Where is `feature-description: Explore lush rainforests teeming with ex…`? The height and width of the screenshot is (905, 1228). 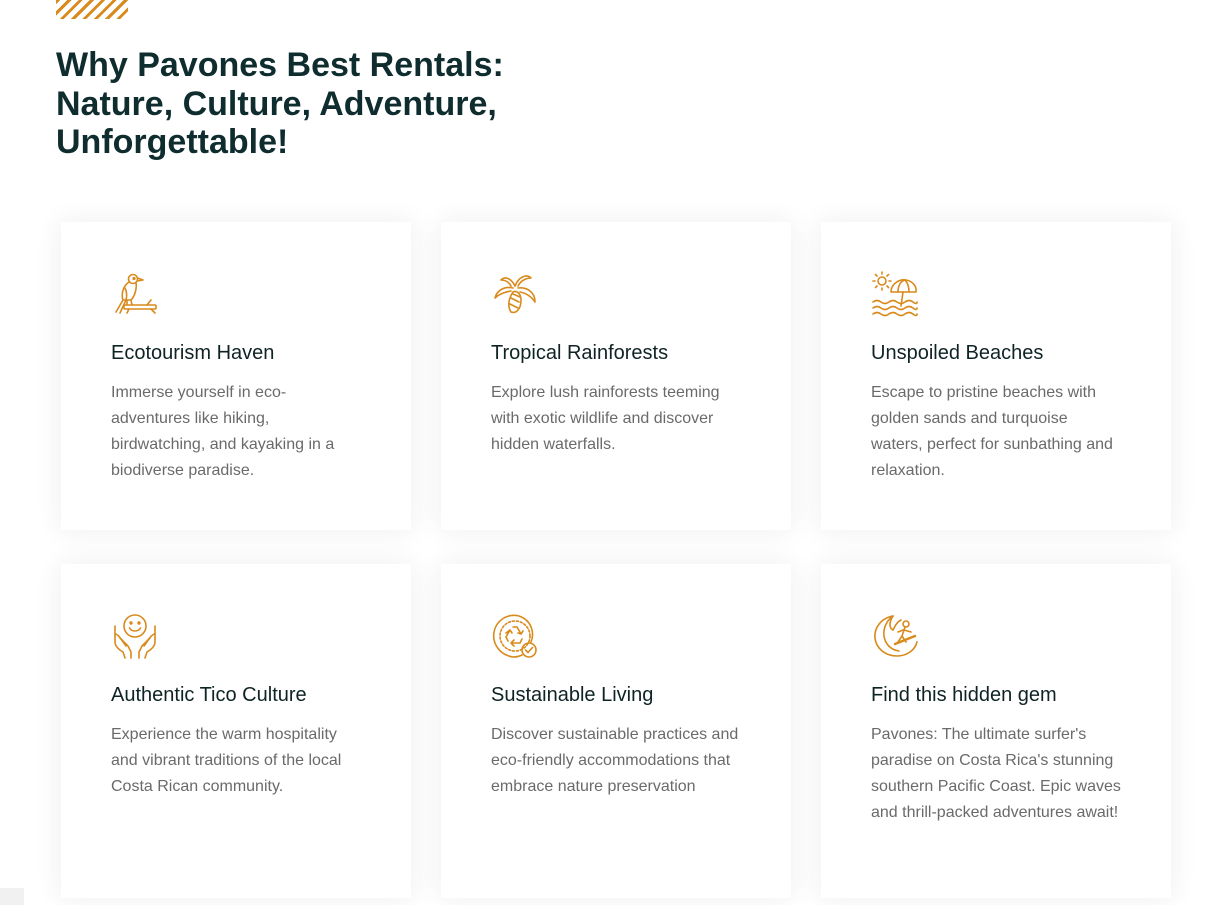 feature-description: Explore lush rainforests teeming with ex… is located at coordinates (605, 418).